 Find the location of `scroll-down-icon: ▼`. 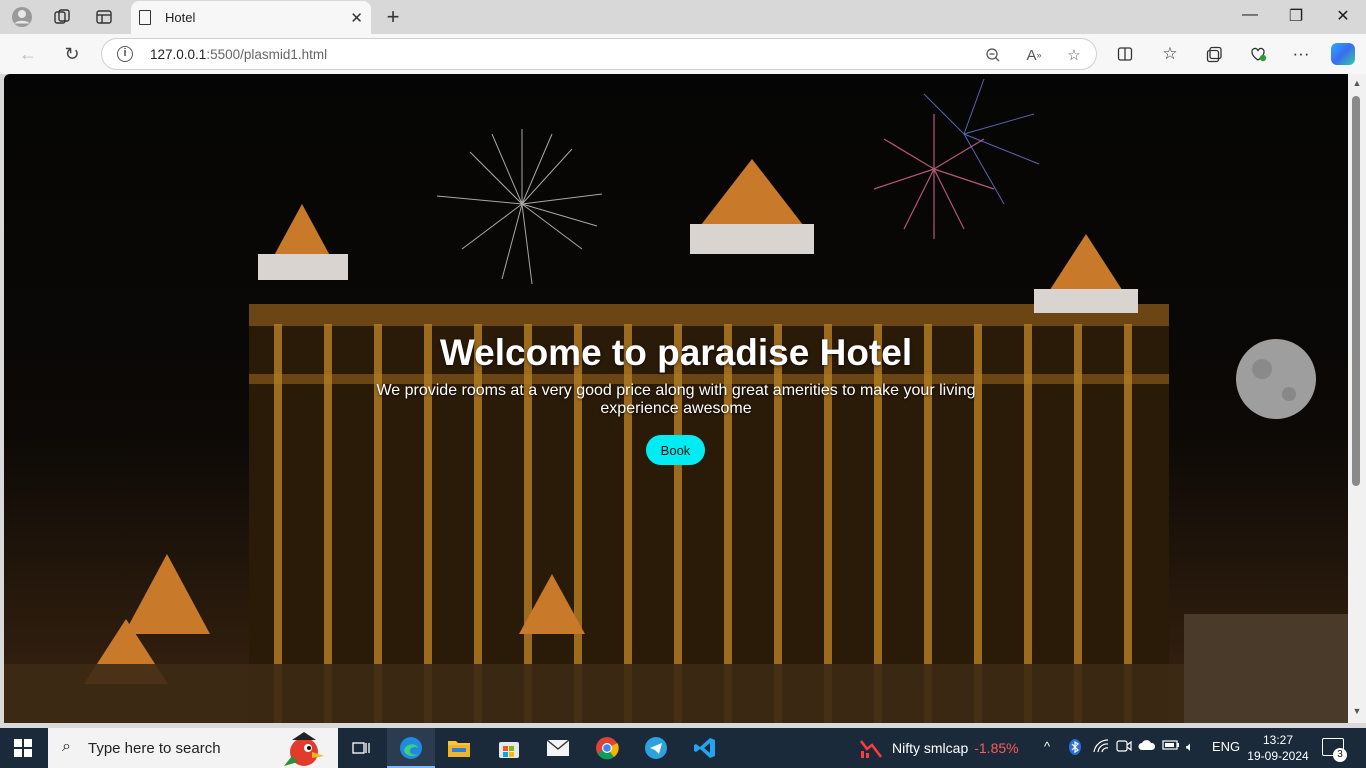

scroll-down-icon: ▼ is located at coordinates (1357, 711).